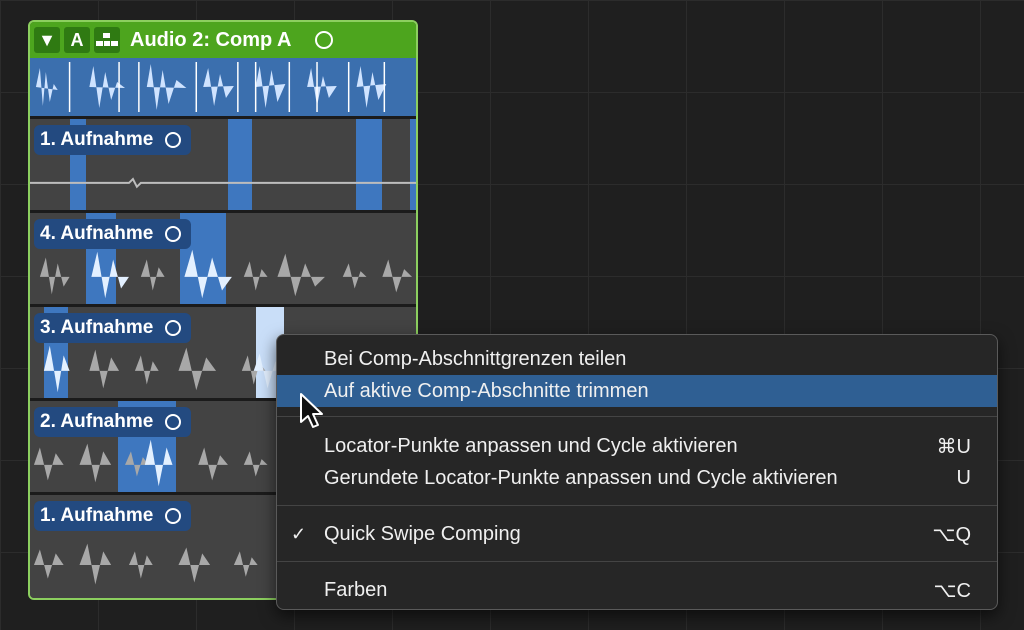  I want to click on take-folder-header: ▼ A Audio 2: Comp A, so click(223, 40).